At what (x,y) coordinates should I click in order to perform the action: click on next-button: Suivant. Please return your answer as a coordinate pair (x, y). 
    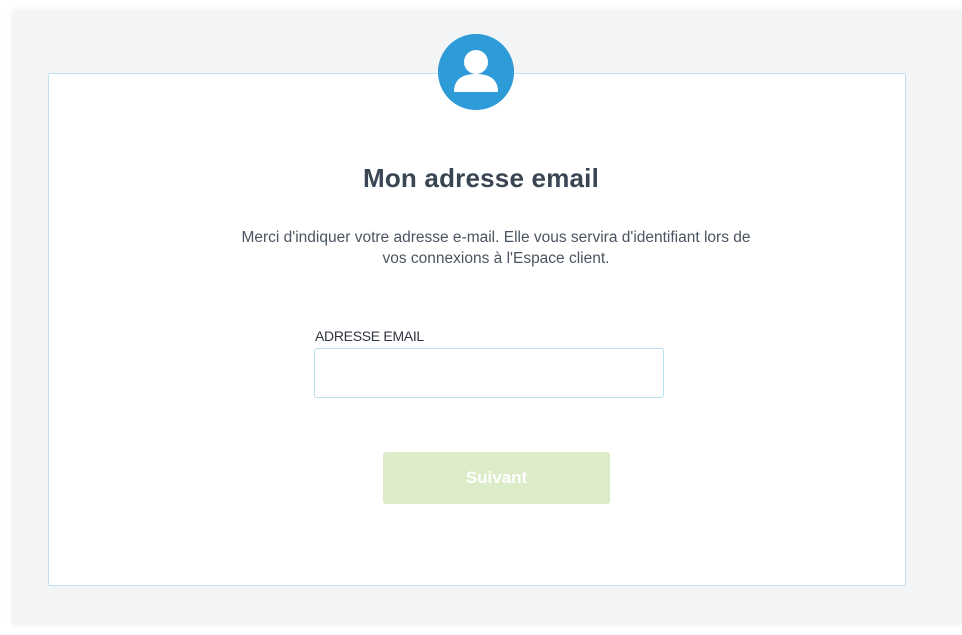
    Looking at the image, I should click on (496, 478).